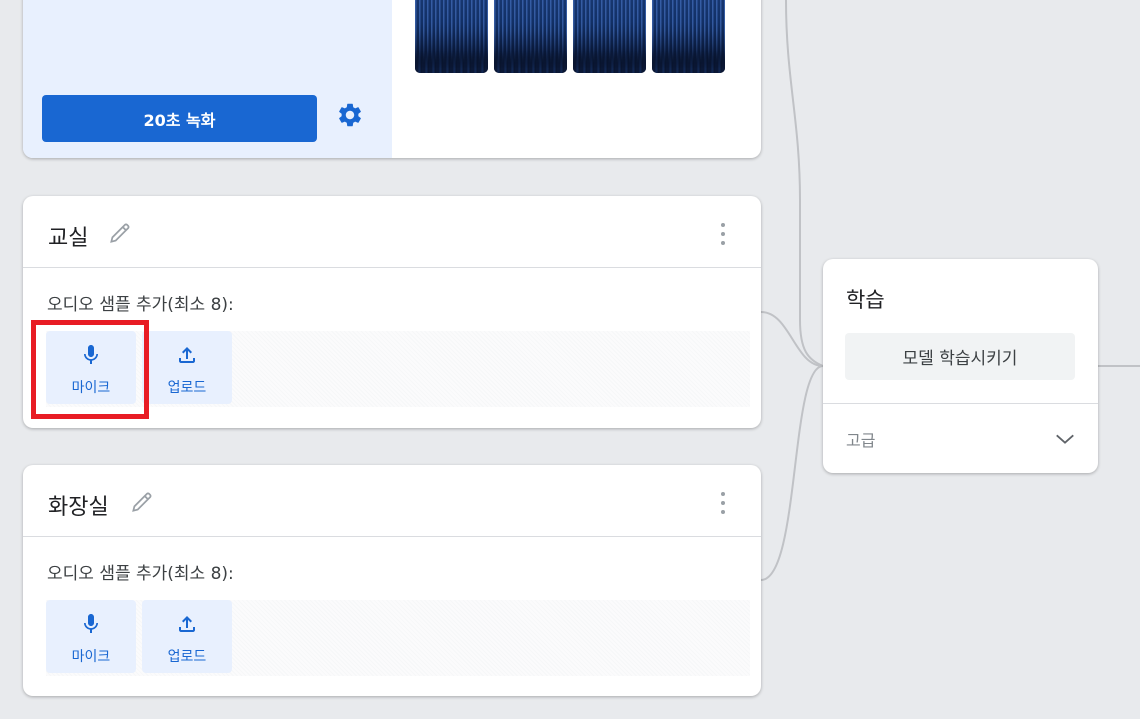 Image resolution: width=1140 pixels, height=719 pixels. Describe the element at coordinates (960, 438) in the screenshot. I see `advanced-toggle: 고급` at that location.